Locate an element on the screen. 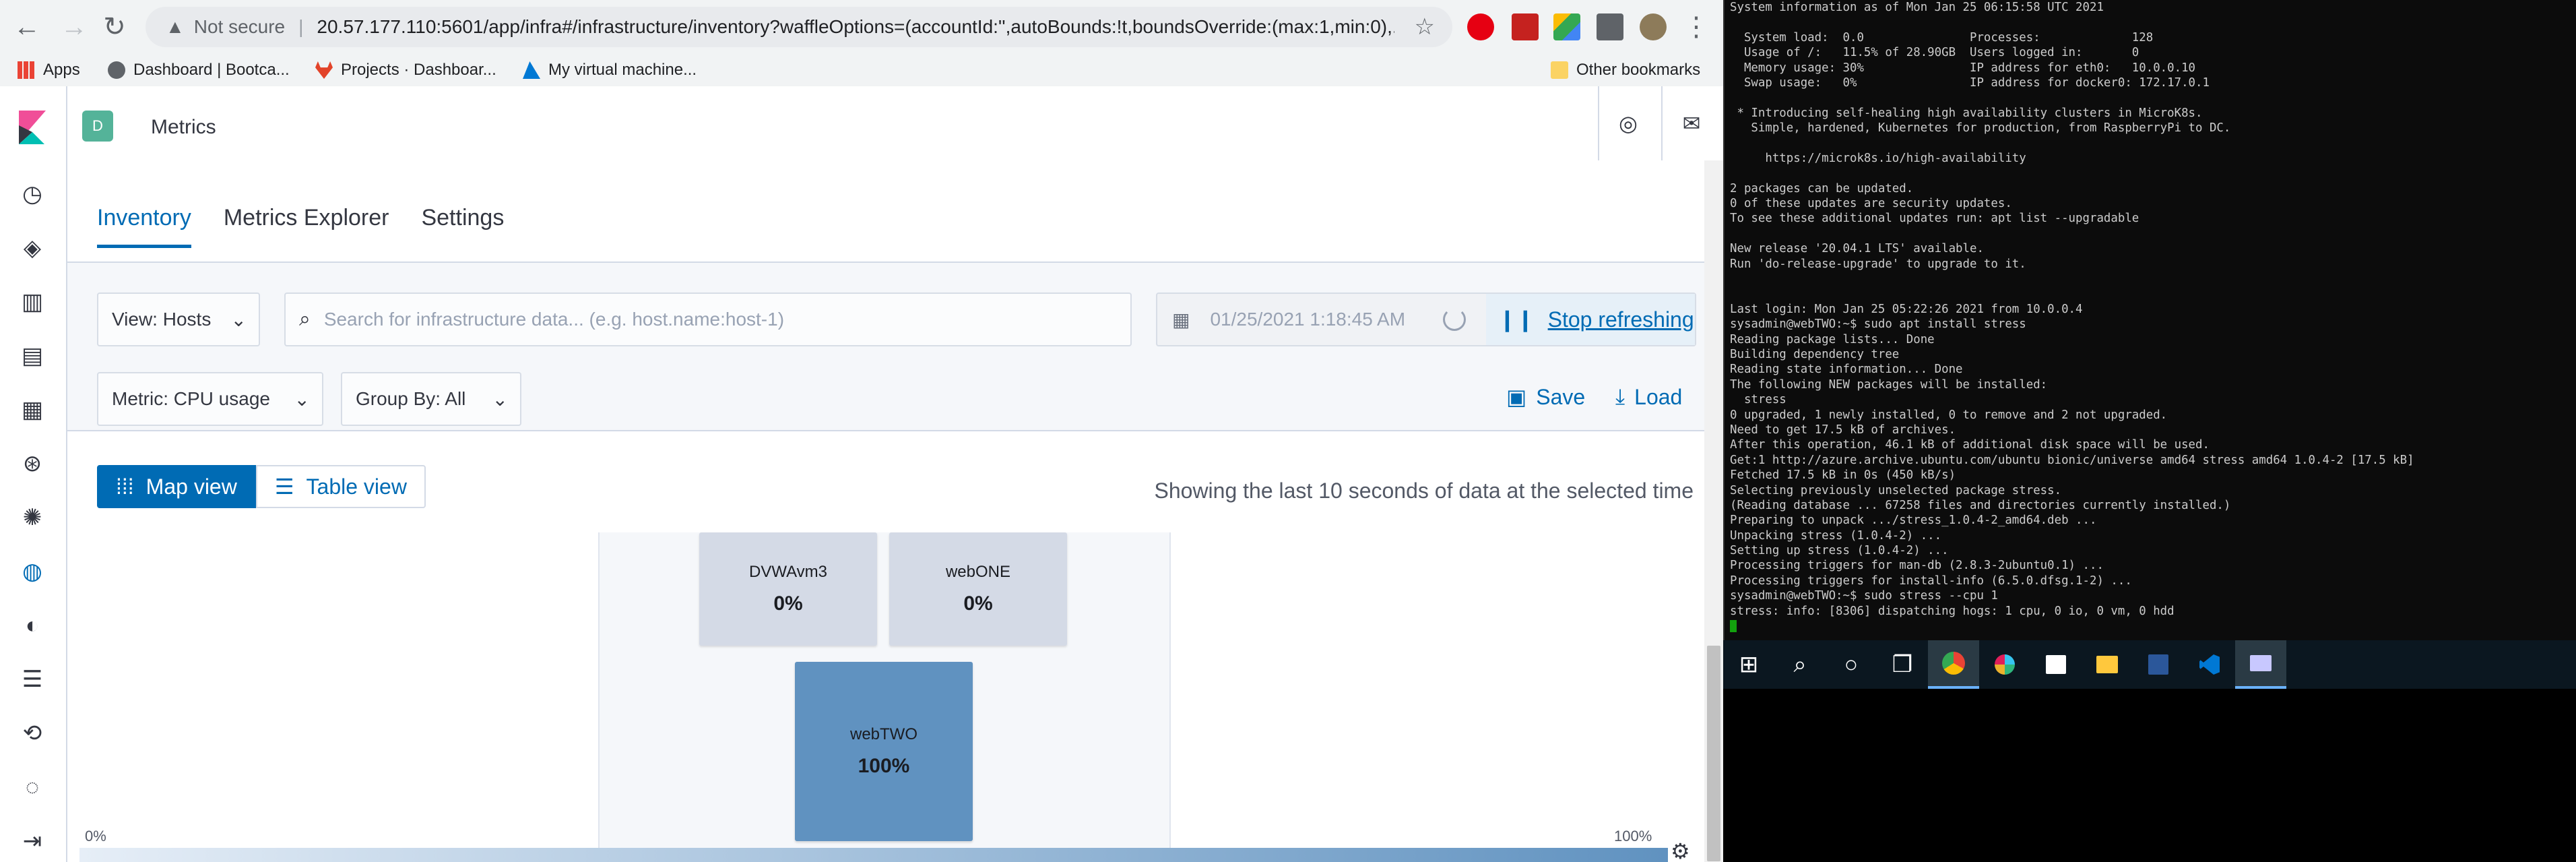 This screenshot has width=2576, height=862. kebab-menu-icon: ⋮ is located at coordinates (1696, 27).